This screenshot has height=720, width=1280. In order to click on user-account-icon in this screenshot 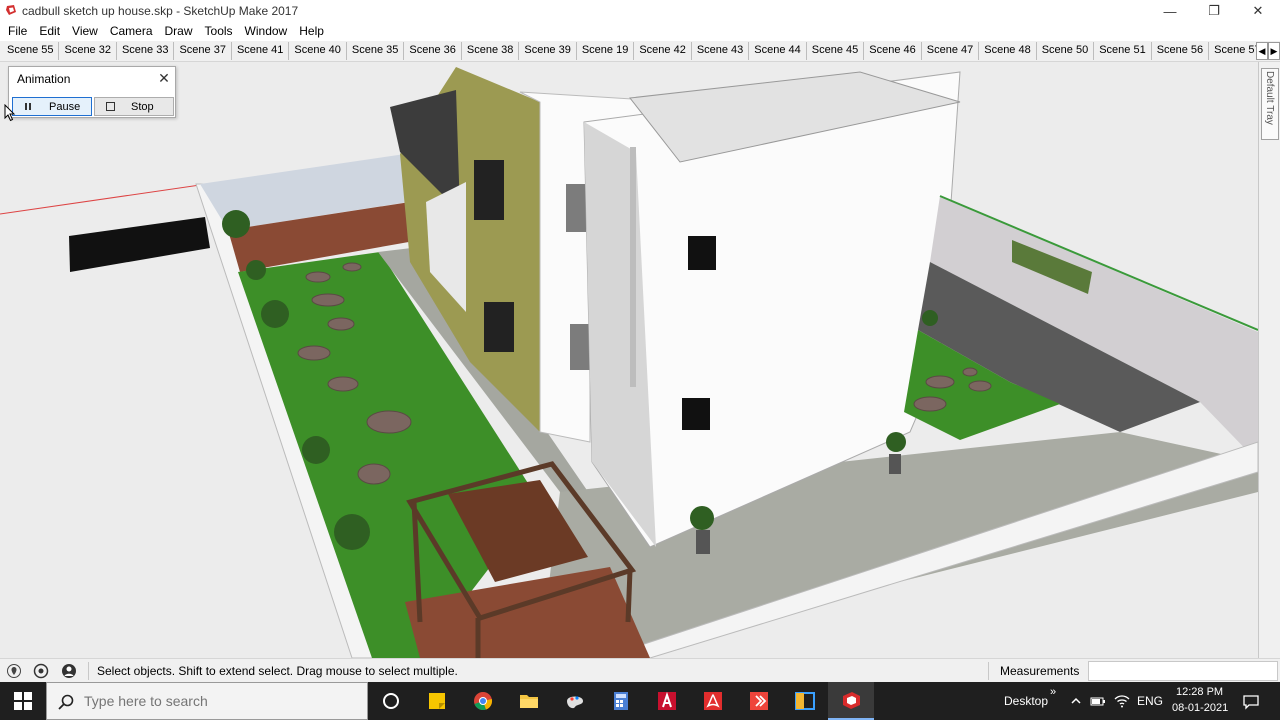, I will do `click(69, 671)`.